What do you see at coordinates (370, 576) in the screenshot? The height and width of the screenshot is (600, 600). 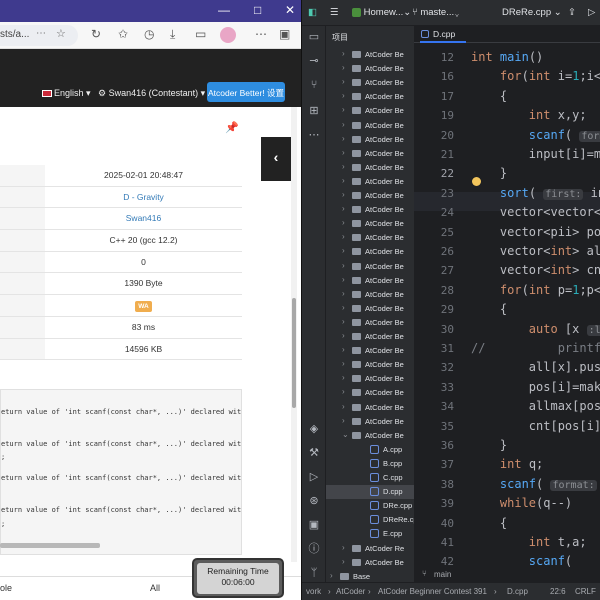 I see `tree-folder-item: › Base` at bounding box center [370, 576].